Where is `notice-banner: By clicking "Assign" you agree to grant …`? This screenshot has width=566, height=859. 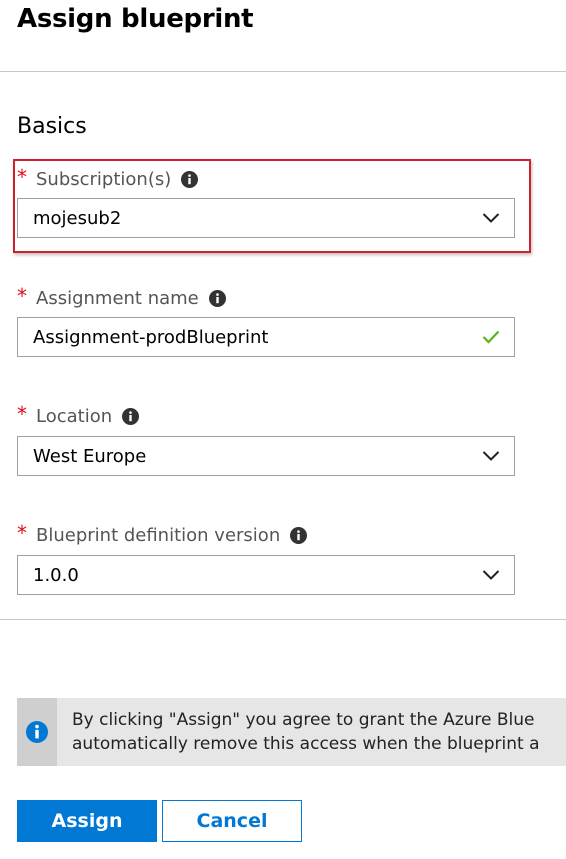 notice-banner: By clicking "Assign" you agree to grant … is located at coordinates (291, 732).